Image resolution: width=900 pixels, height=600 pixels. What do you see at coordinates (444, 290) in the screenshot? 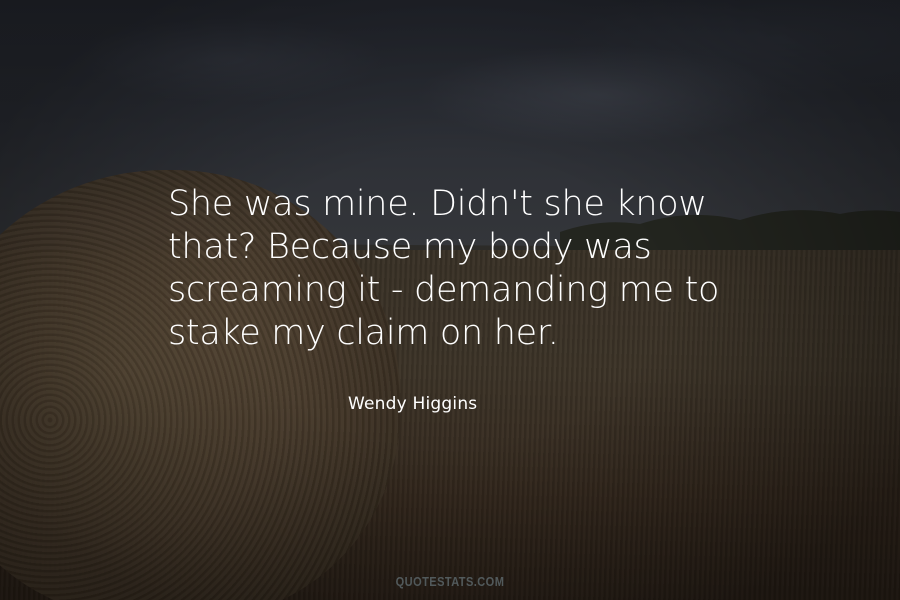
I see `quote-line: screaming it - demanding me to` at bounding box center [444, 290].